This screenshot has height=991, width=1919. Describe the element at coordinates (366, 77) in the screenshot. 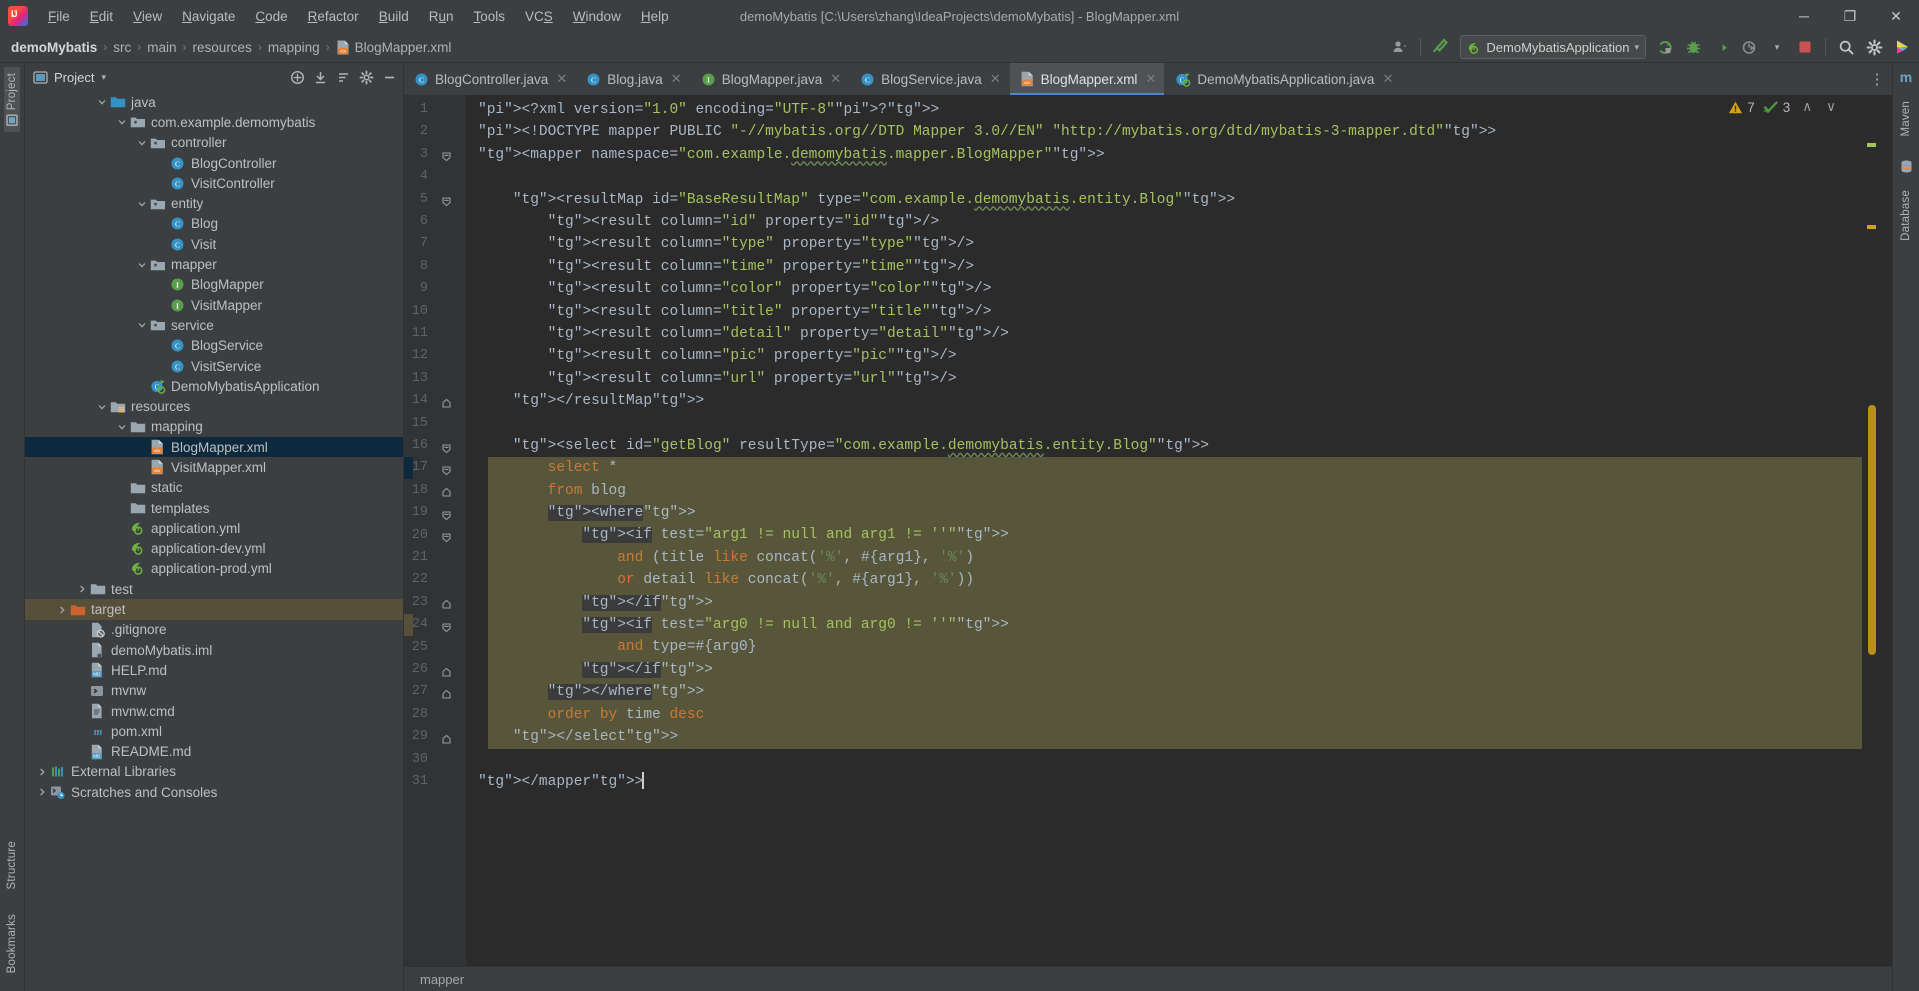

I see `settings-icon` at that location.